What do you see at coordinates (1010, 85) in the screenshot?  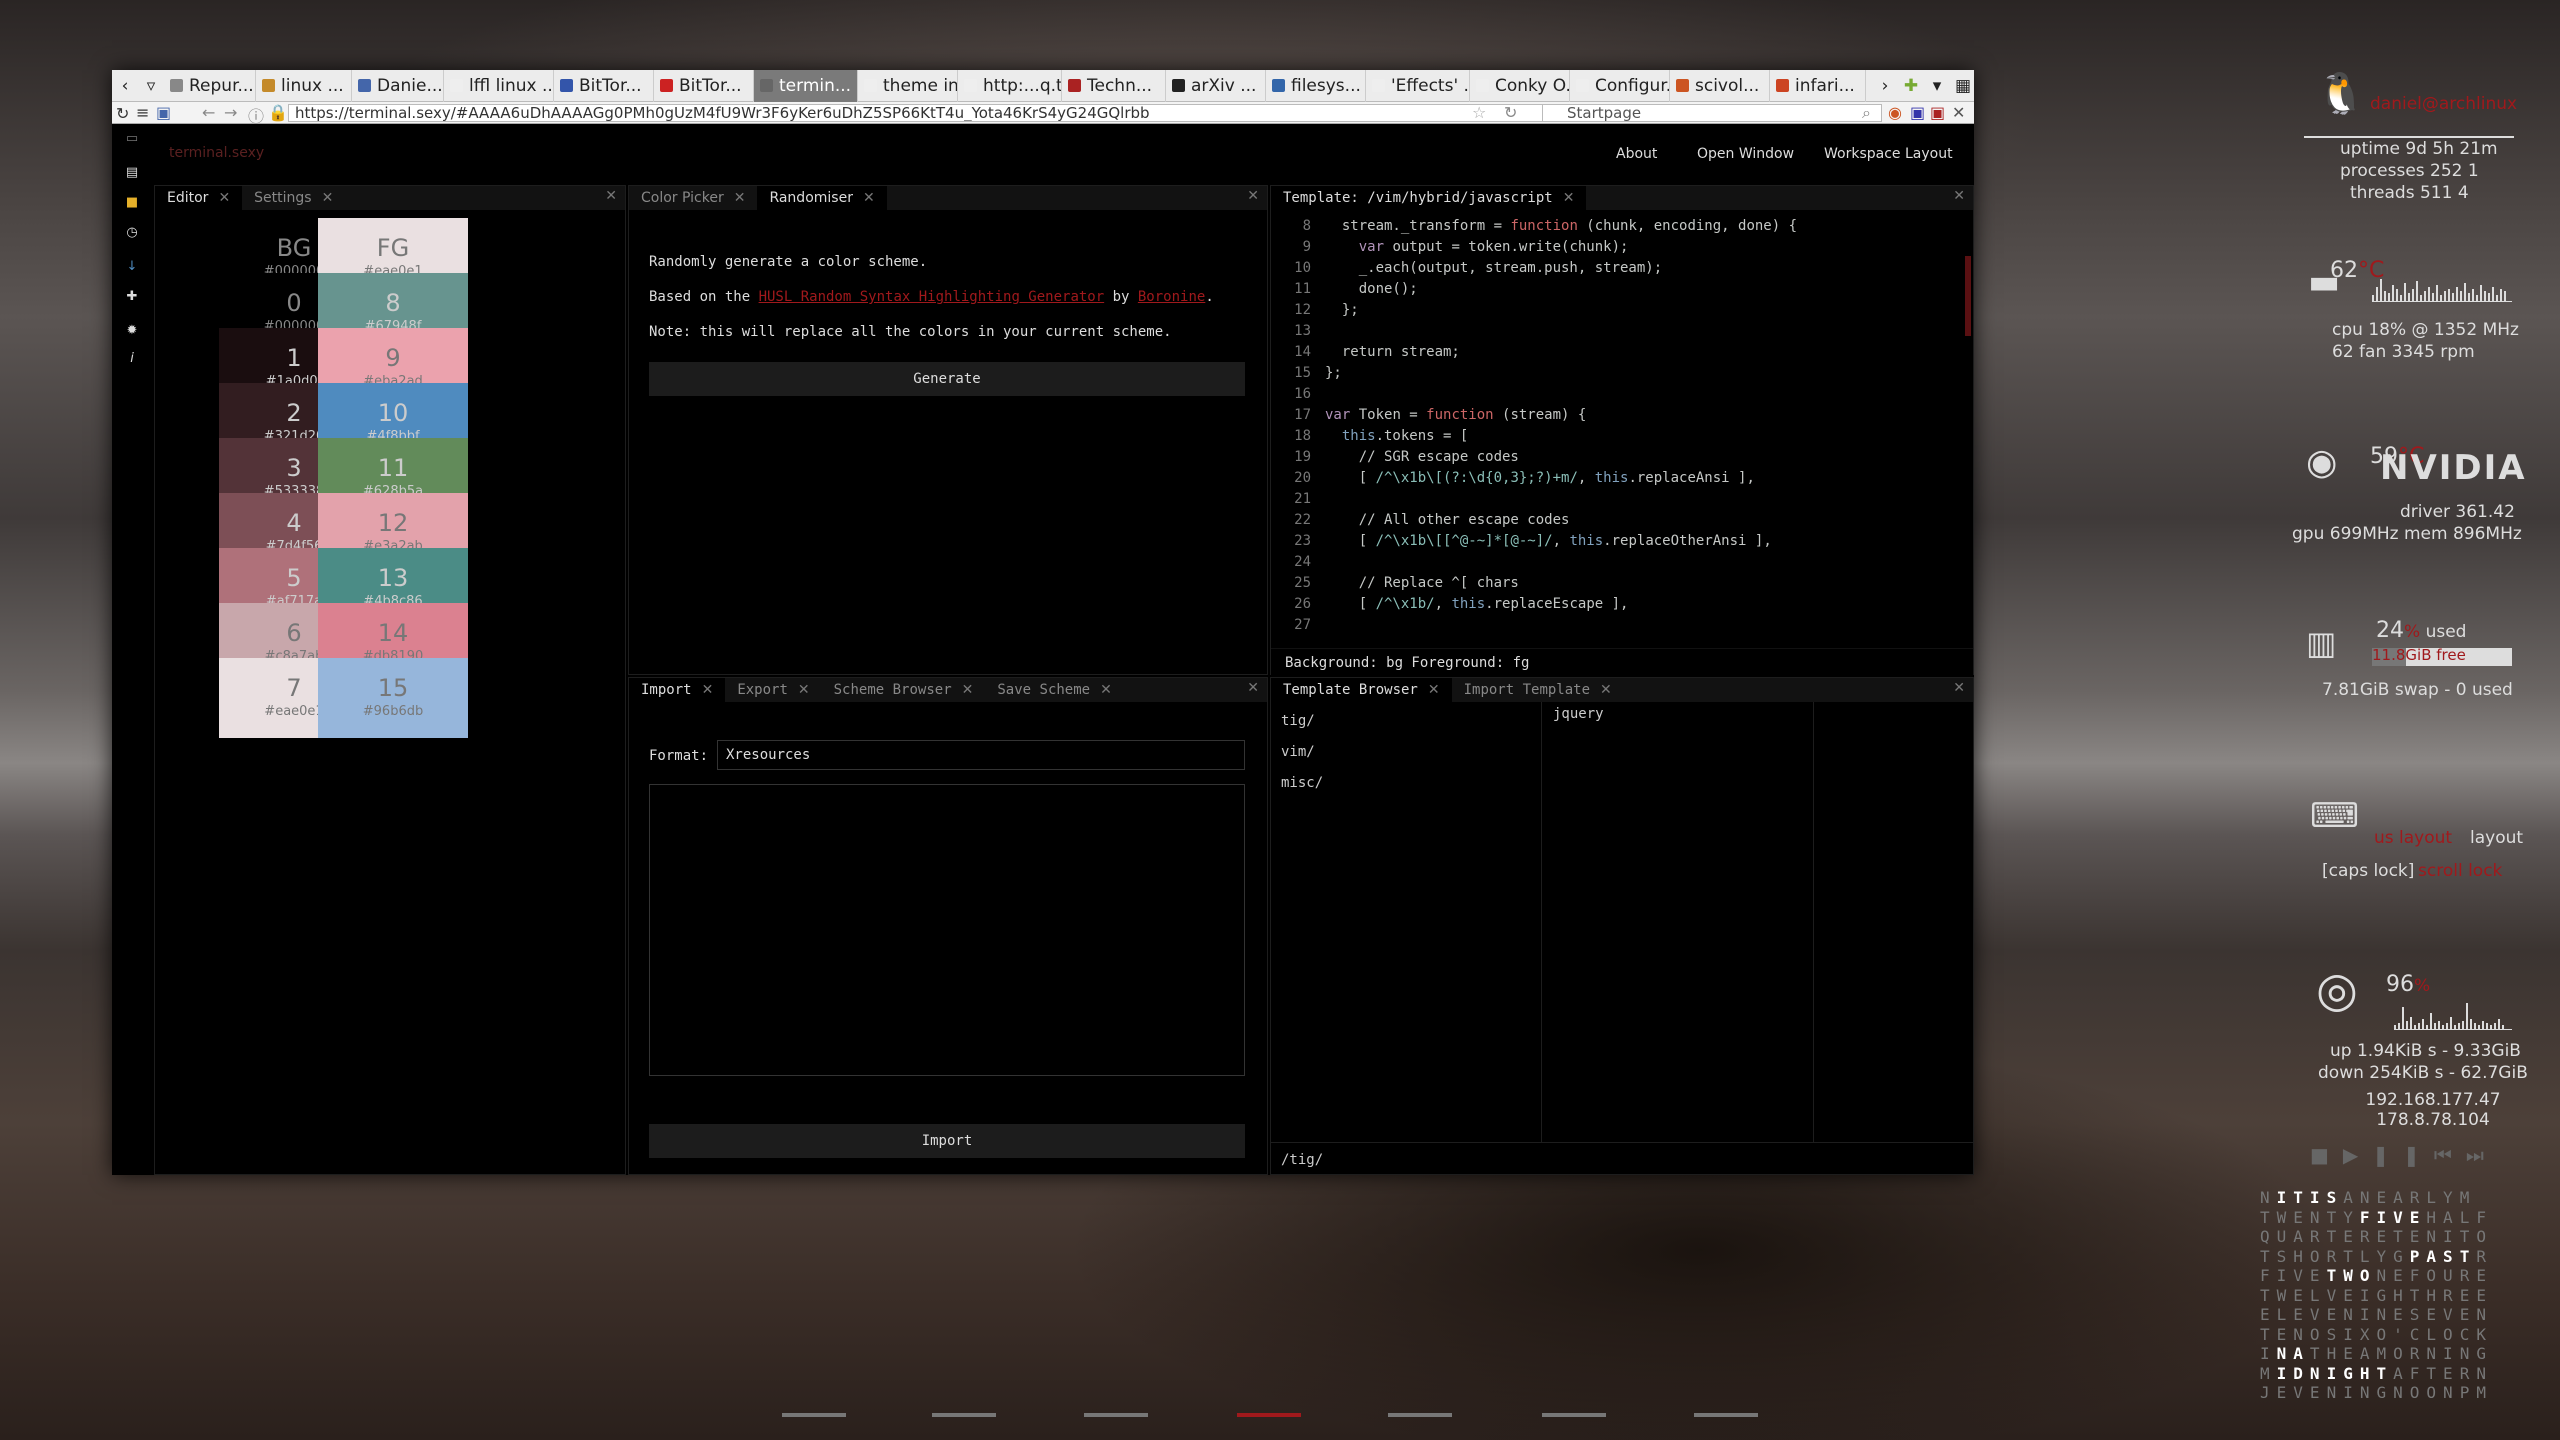 I see `browser-tab: http:...q.txt` at bounding box center [1010, 85].